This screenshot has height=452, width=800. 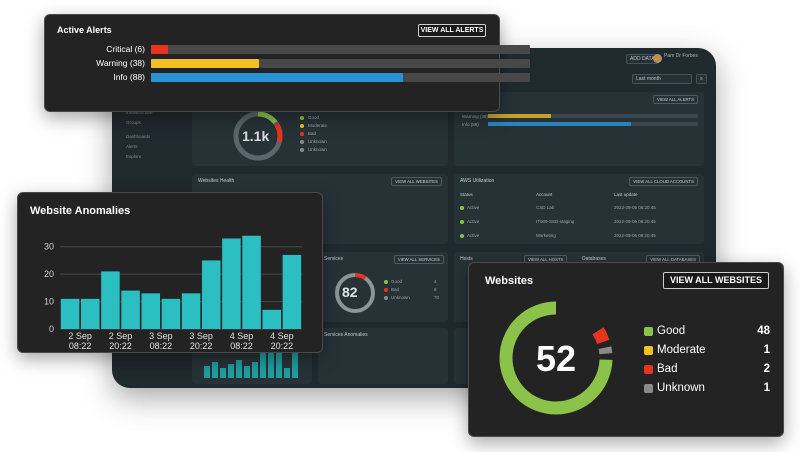 What do you see at coordinates (707, 371) in the screenshot?
I see `websites-legend-item: Bad 2` at bounding box center [707, 371].